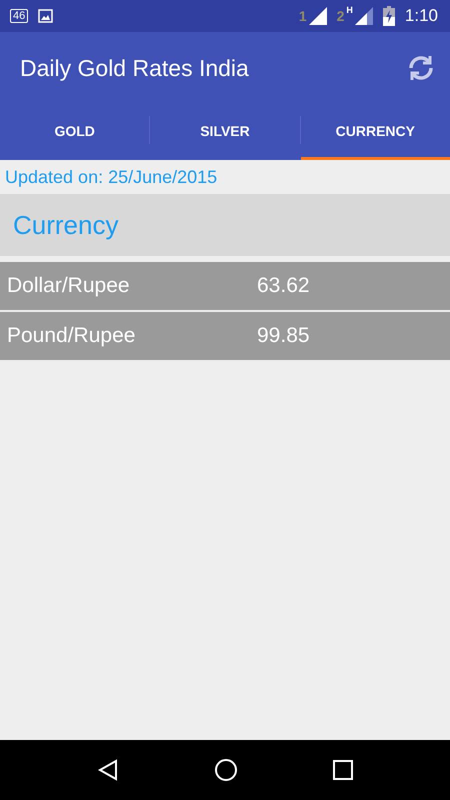 This screenshot has height=800, width=450. Describe the element at coordinates (111, 177) in the screenshot. I see `updated-date: Updated on: 25/June/2015` at that location.